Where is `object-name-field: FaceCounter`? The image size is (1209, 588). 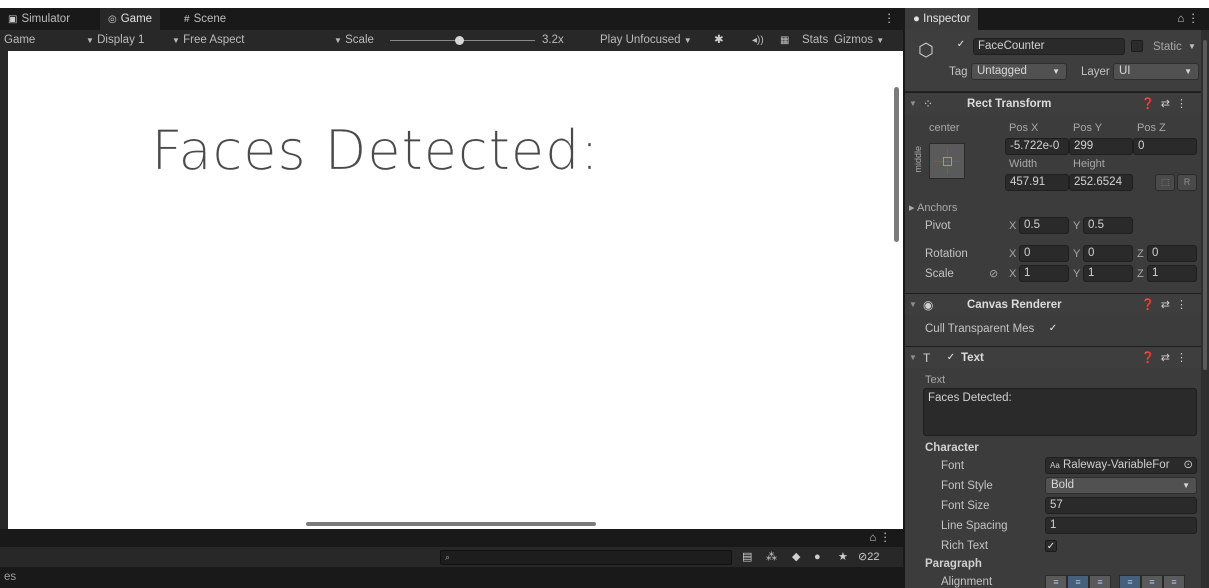 object-name-field: FaceCounter is located at coordinates (1049, 46).